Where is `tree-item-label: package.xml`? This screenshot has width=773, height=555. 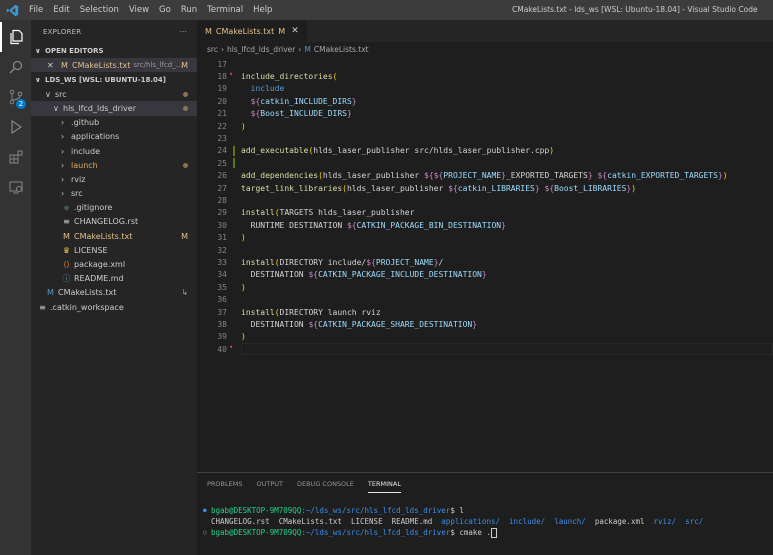
tree-item-label: package.xml is located at coordinates (100, 265).